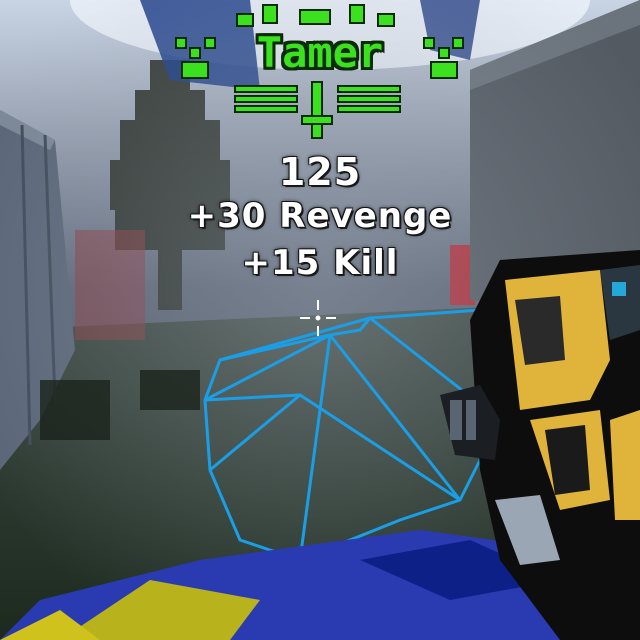  Describe the element at coordinates (320, 263) in the screenshot. I see `kill-bonus: +15 Kill` at that location.